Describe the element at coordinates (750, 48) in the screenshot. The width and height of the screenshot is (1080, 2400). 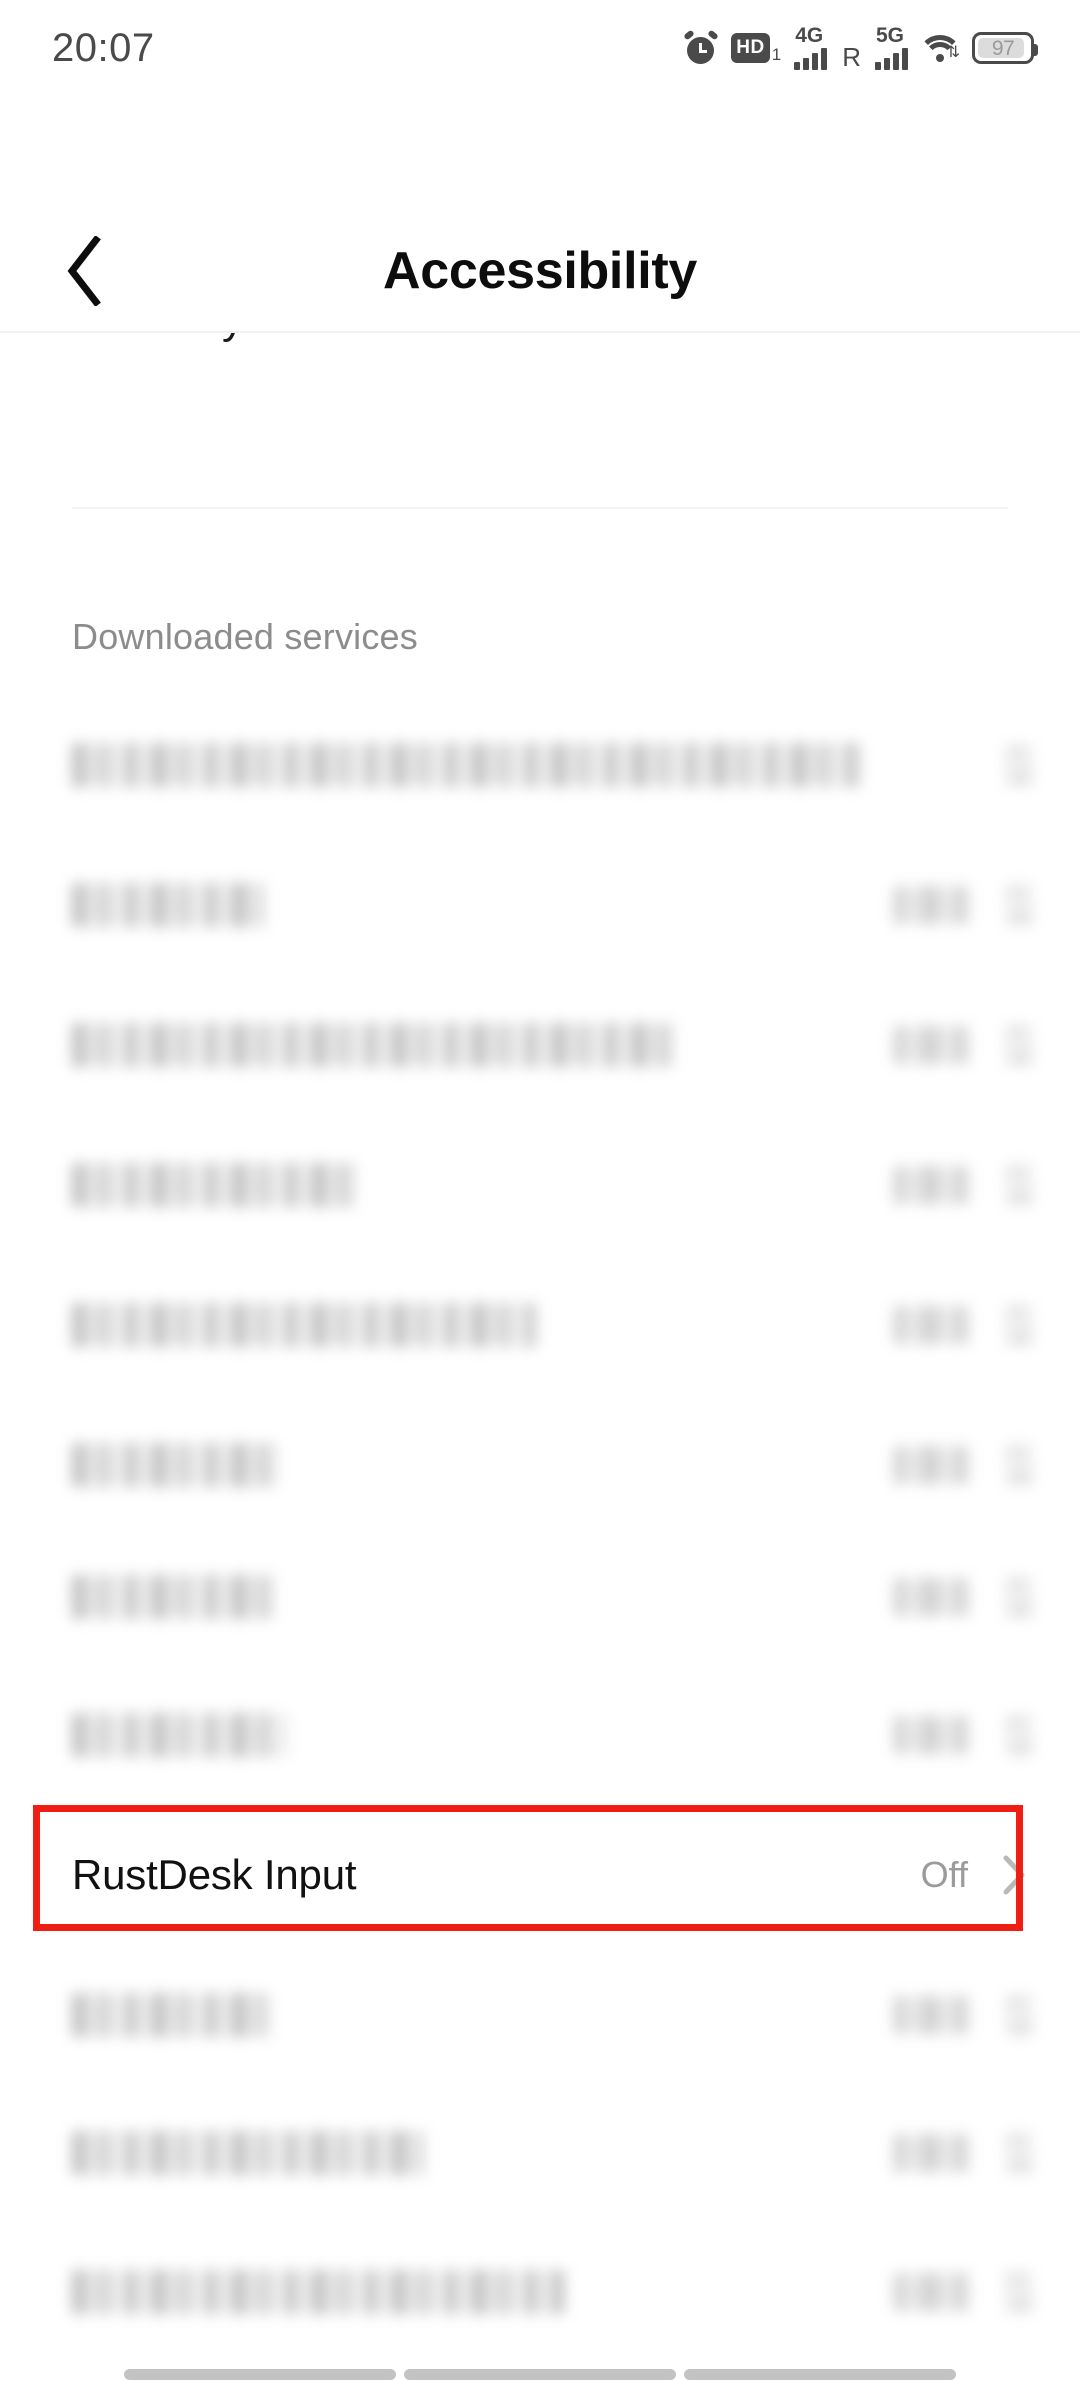
I see `hd-voice-label: HD` at that location.